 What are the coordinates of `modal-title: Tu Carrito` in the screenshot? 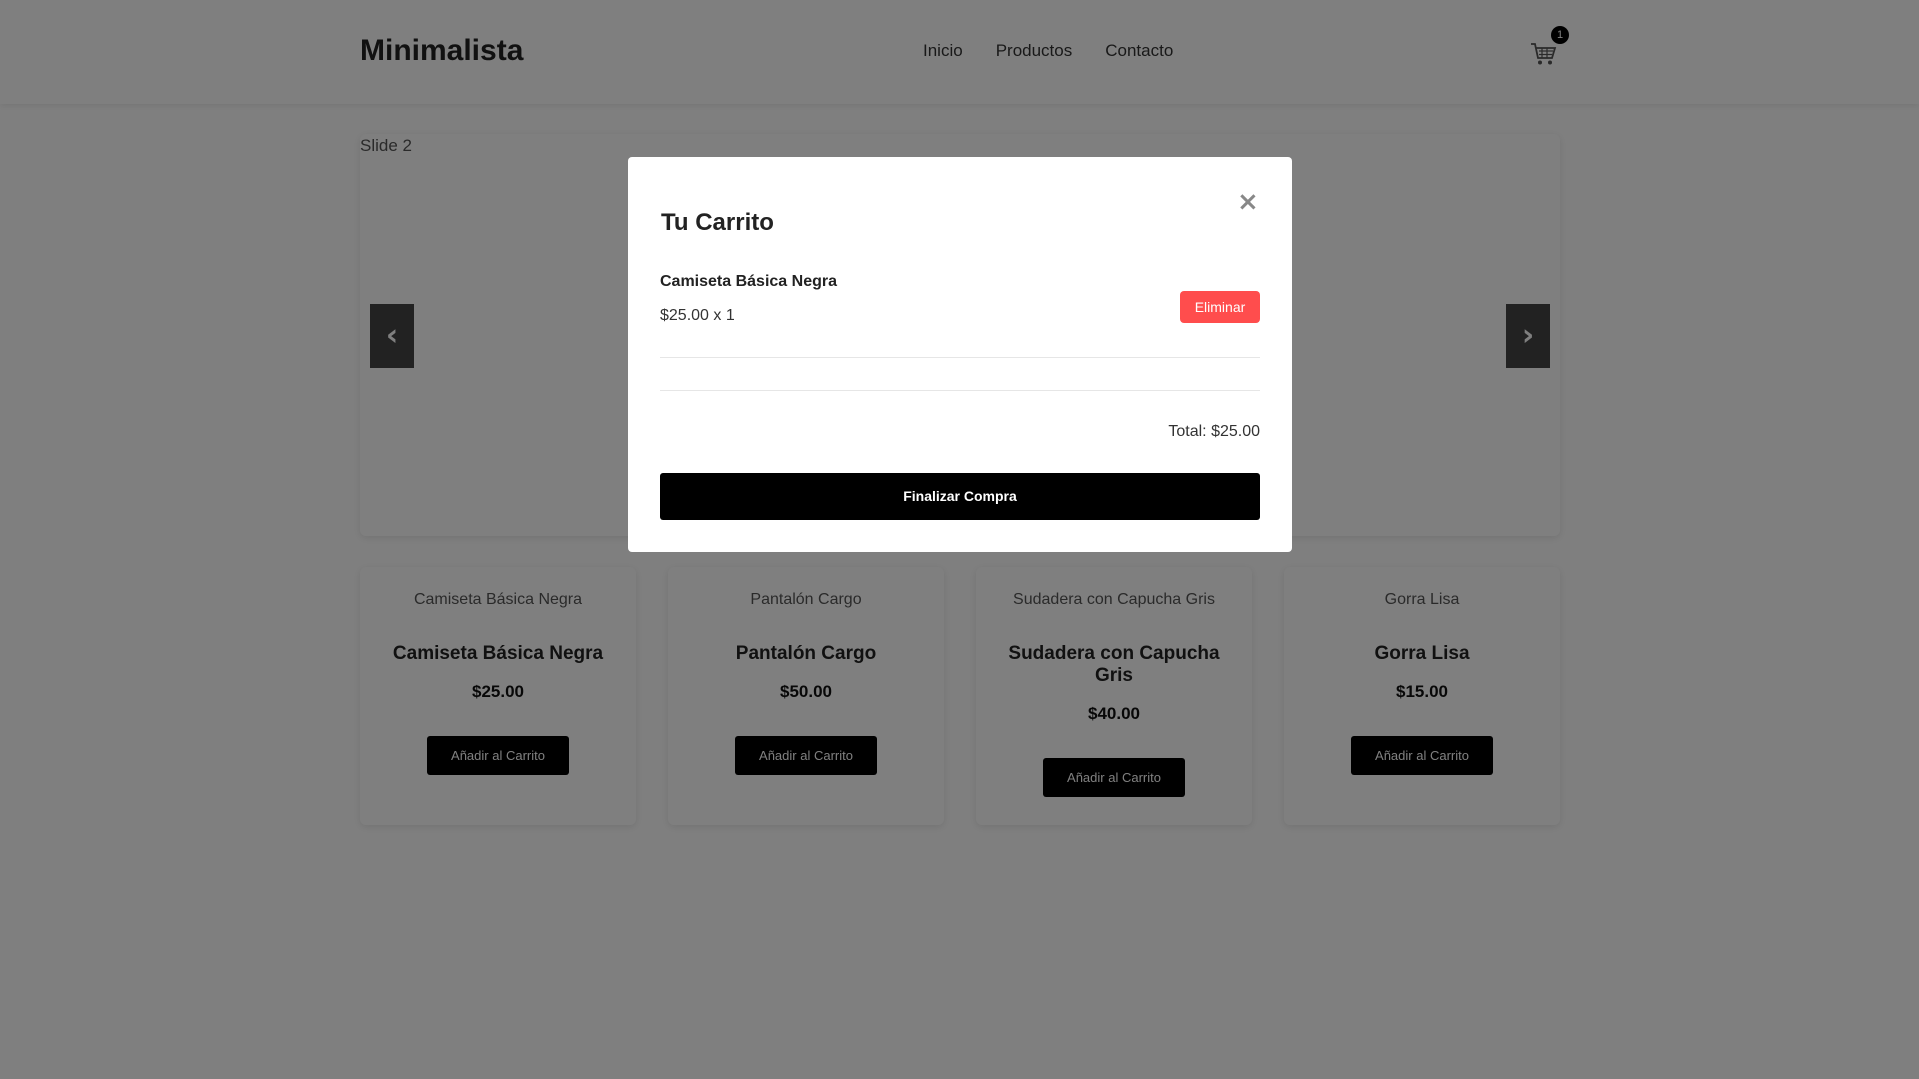 It's located at (717, 222).